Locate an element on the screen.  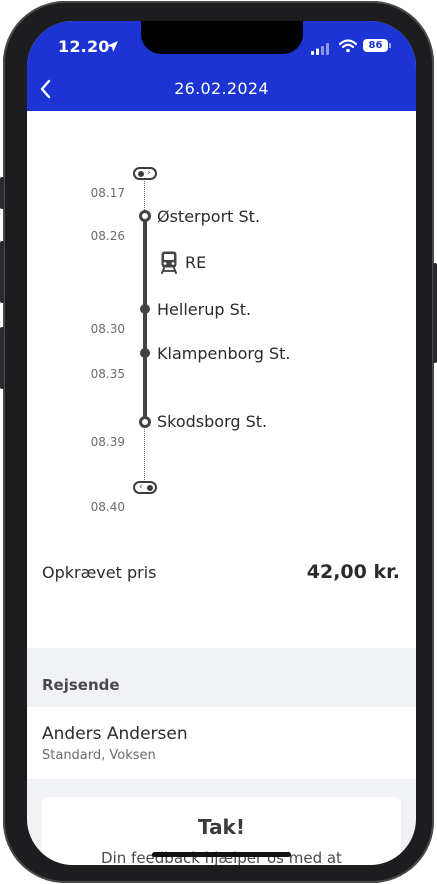
volume-down-button is located at coordinates (2, 358).